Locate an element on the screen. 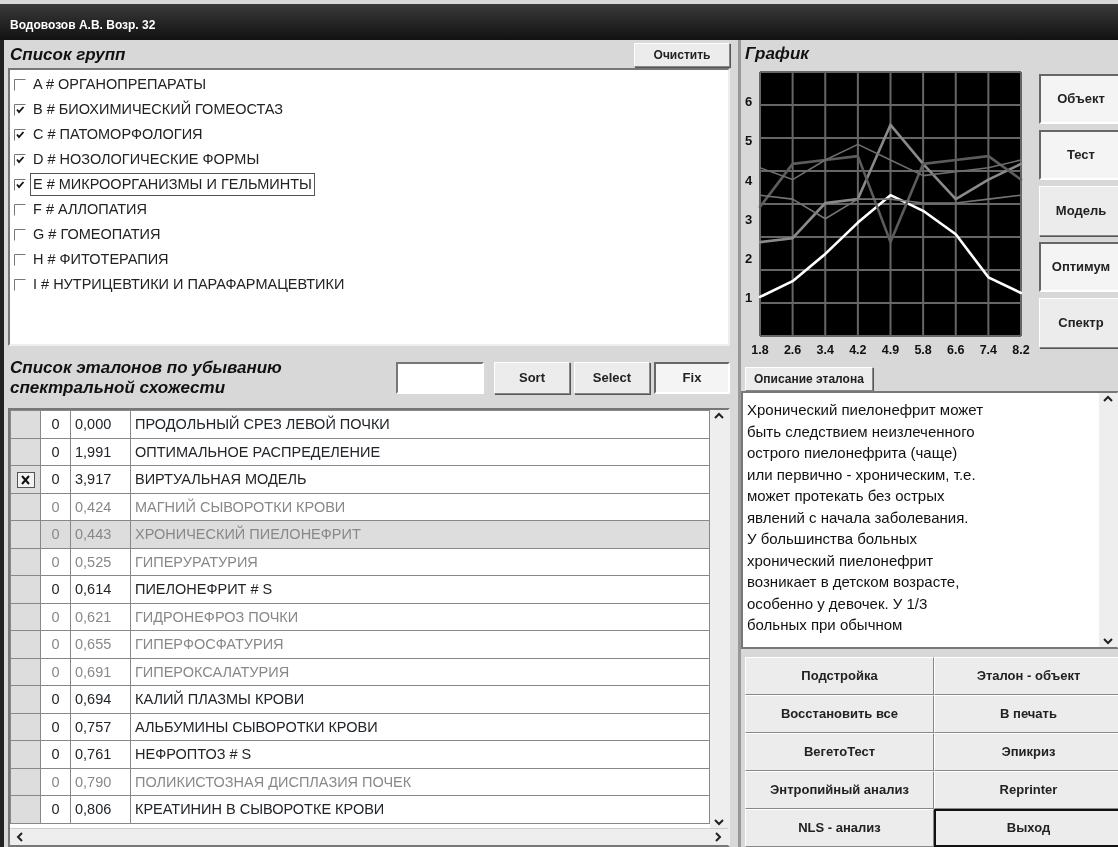 The height and width of the screenshot is (847, 1118). axis-label: 1.8 is located at coordinates (760, 350).